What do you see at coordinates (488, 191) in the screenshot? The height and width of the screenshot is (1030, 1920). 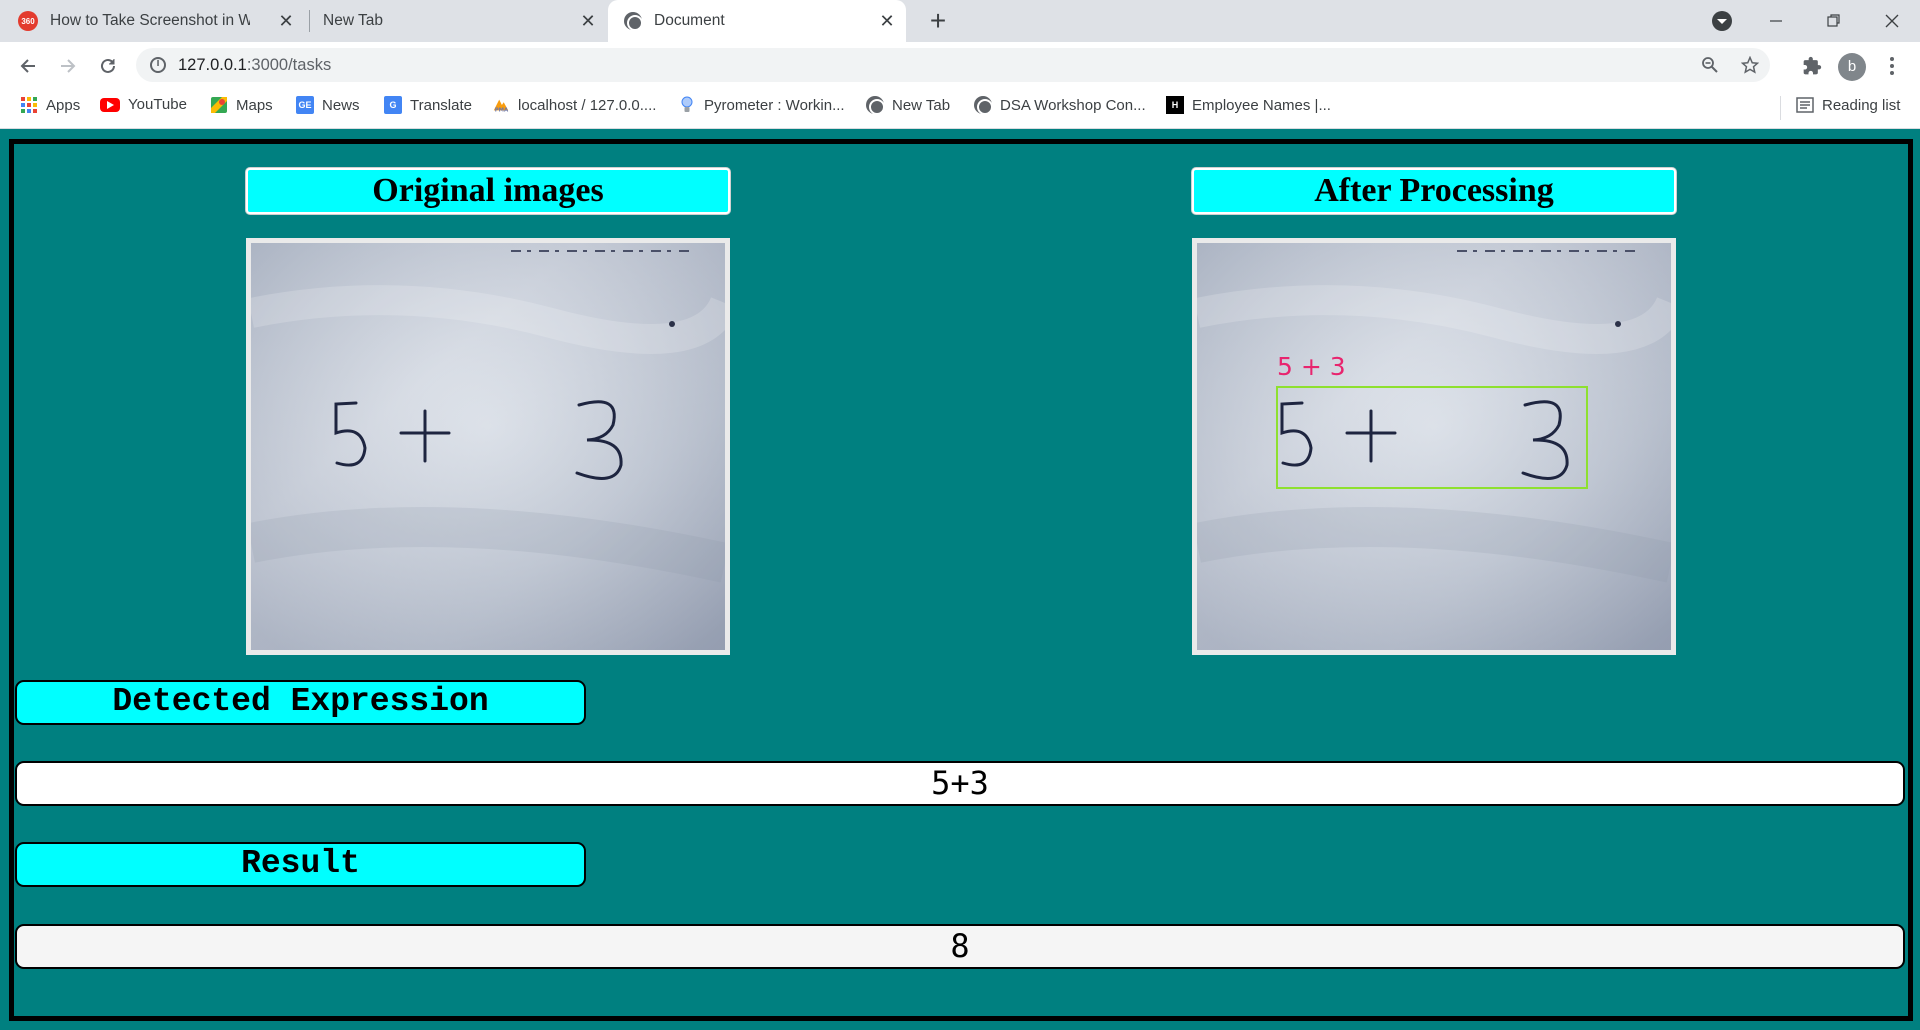 I see `original-images-title: Original images` at bounding box center [488, 191].